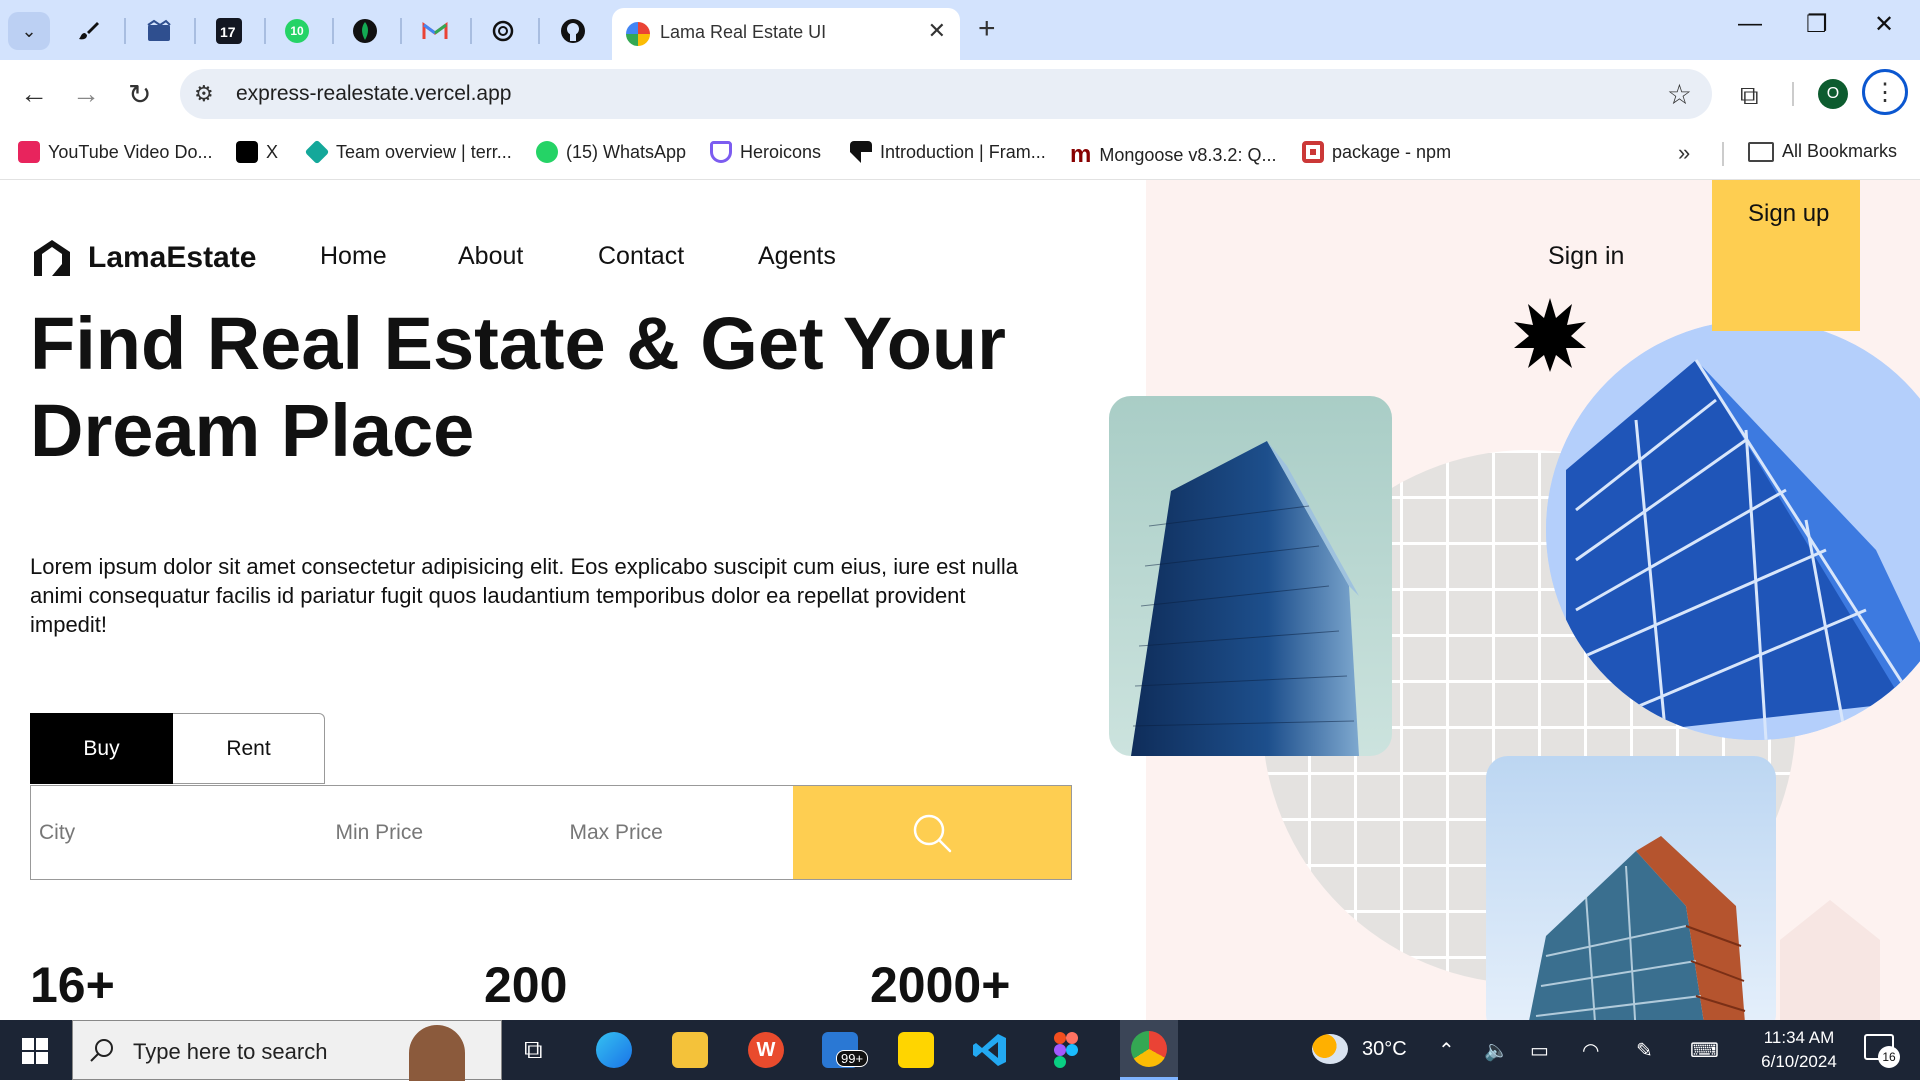  What do you see at coordinates (797, 256) in the screenshot?
I see `nav-agents: Agents` at bounding box center [797, 256].